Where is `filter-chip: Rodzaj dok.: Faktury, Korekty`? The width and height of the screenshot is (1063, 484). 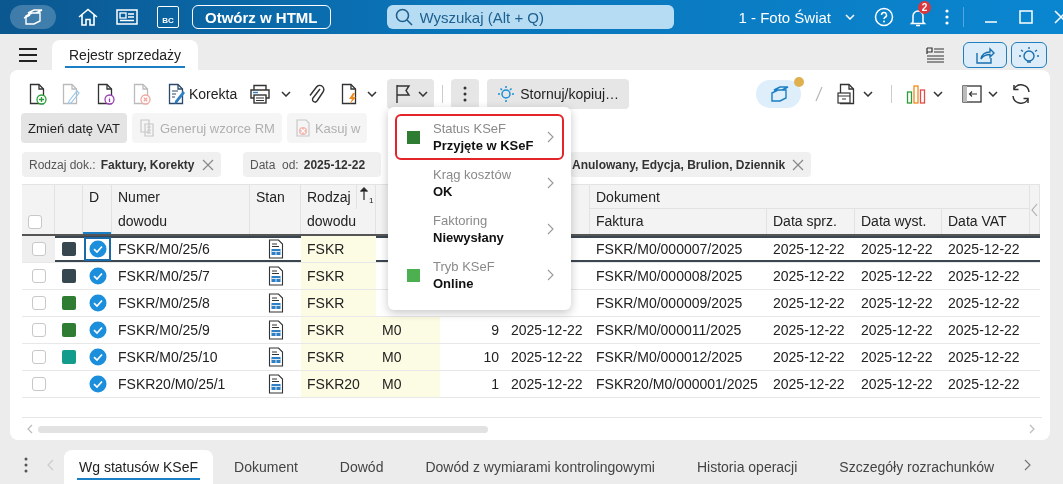
filter-chip: Rodzaj dok.: Faktury, Korekty is located at coordinates (121, 164).